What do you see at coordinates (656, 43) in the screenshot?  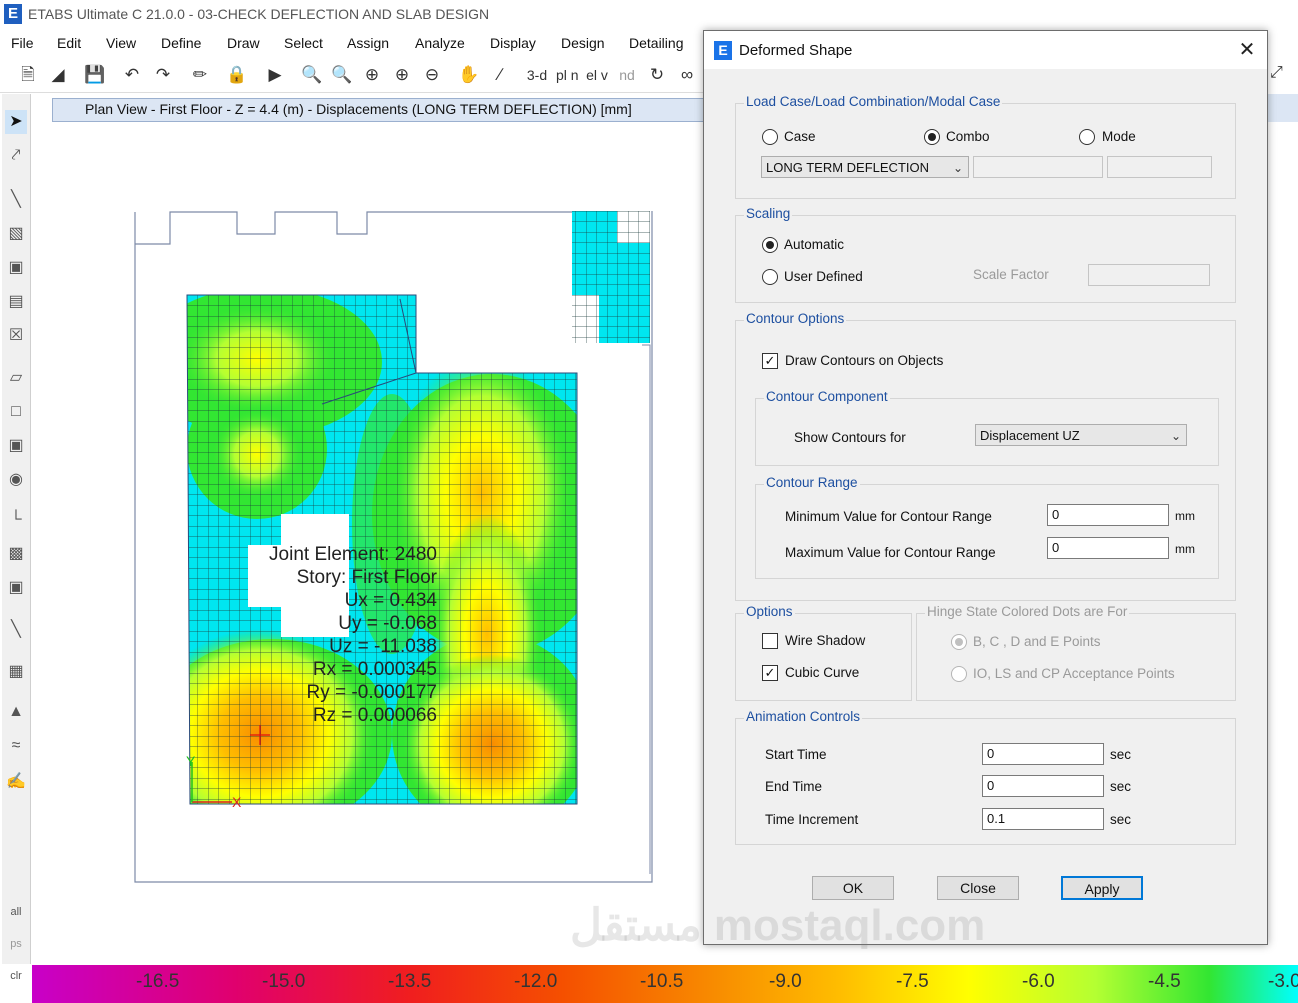 I see `menu-detailing: Detailing` at bounding box center [656, 43].